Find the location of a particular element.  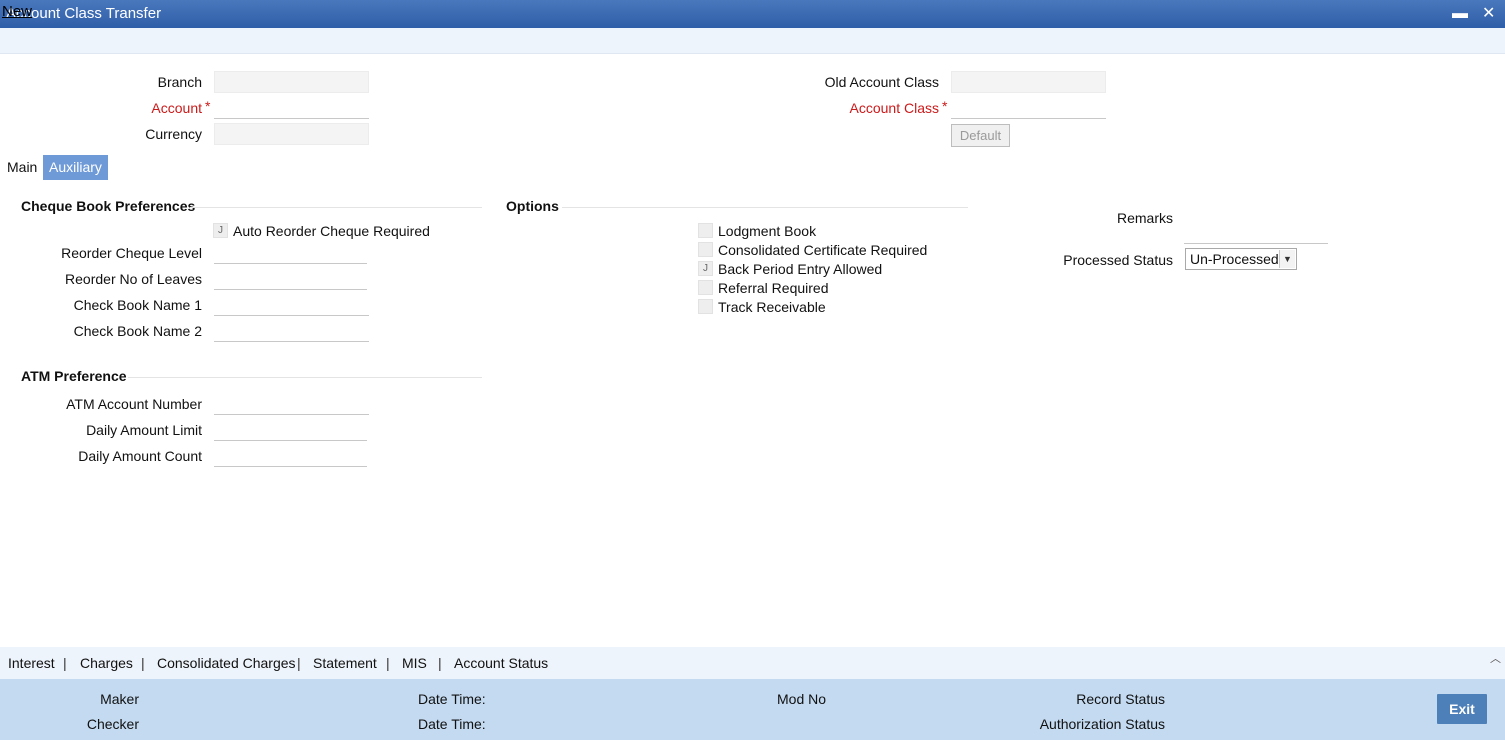

branch-field is located at coordinates (291, 82).